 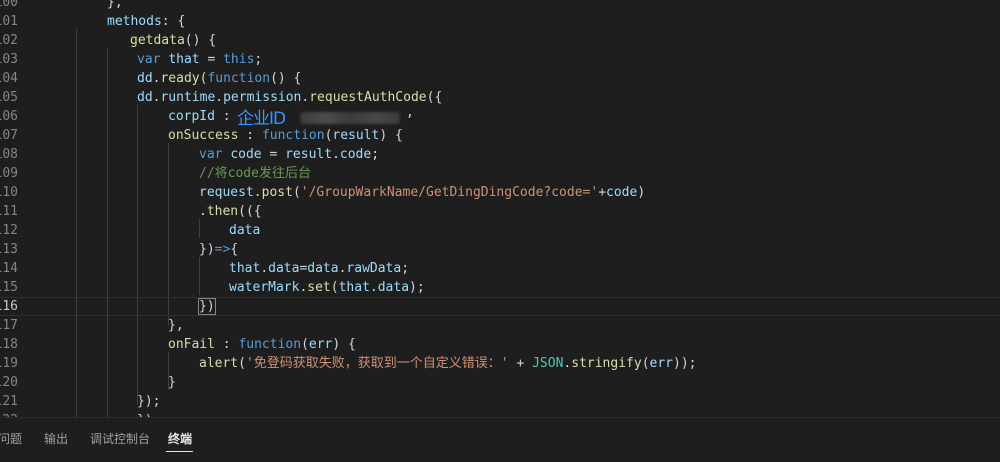 I want to click on line-number: 100, so click(x=9, y=5).